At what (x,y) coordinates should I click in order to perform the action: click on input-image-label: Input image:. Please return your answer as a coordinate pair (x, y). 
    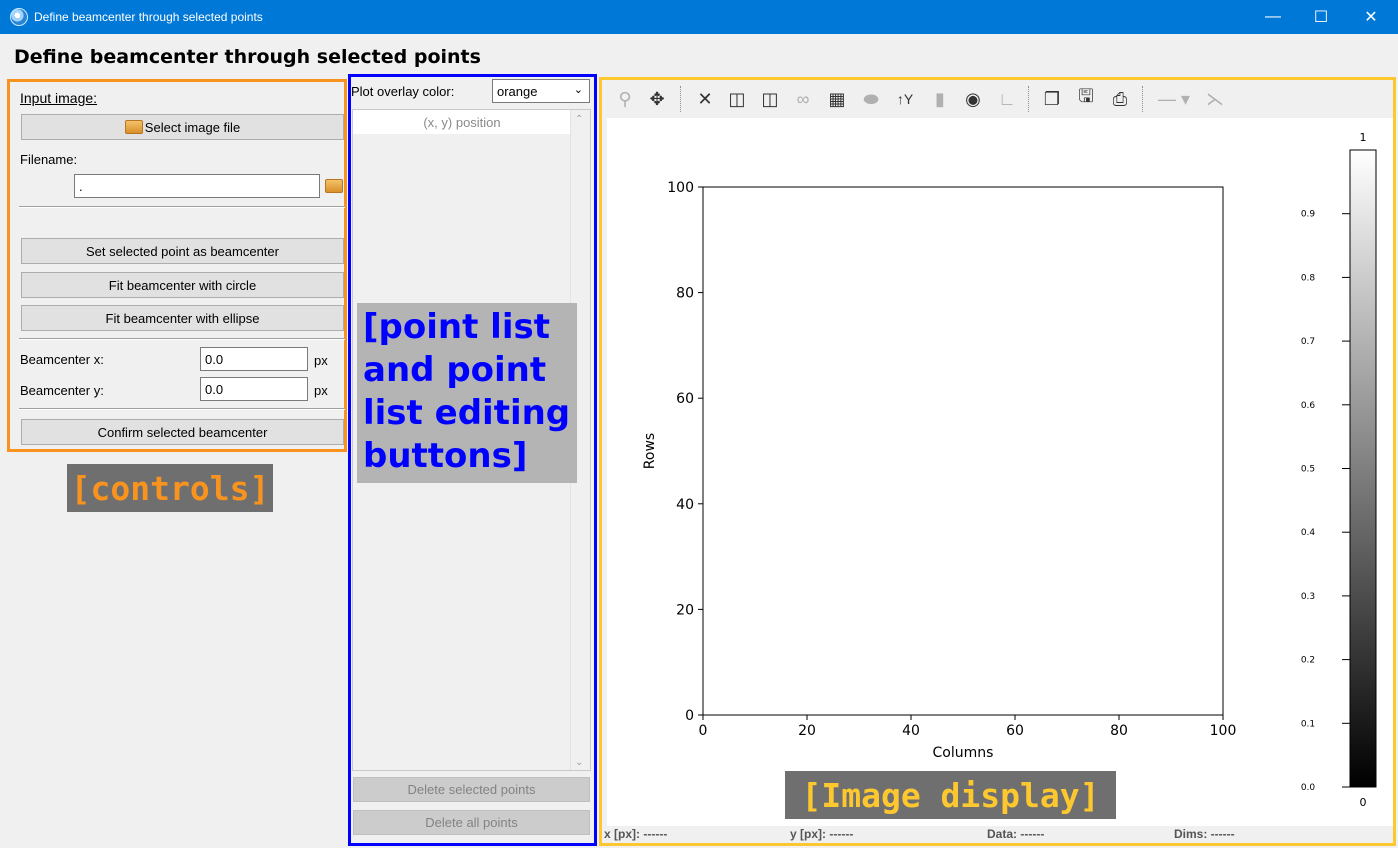
    Looking at the image, I should click on (59, 98).